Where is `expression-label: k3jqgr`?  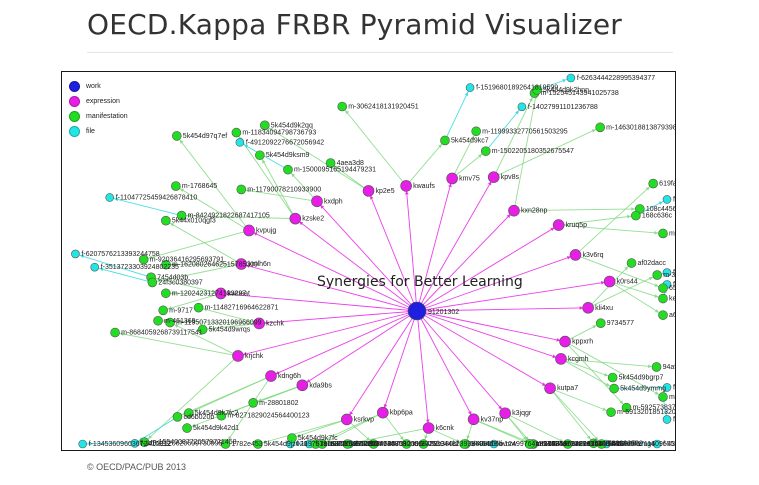
expression-label: k3jqgr is located at coordinates (522, 413).